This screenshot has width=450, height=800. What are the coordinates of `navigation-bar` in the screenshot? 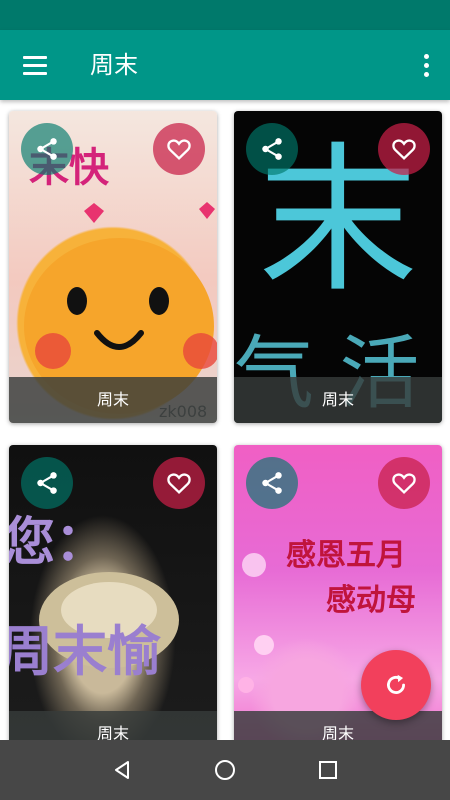 It's located at (225, 770).